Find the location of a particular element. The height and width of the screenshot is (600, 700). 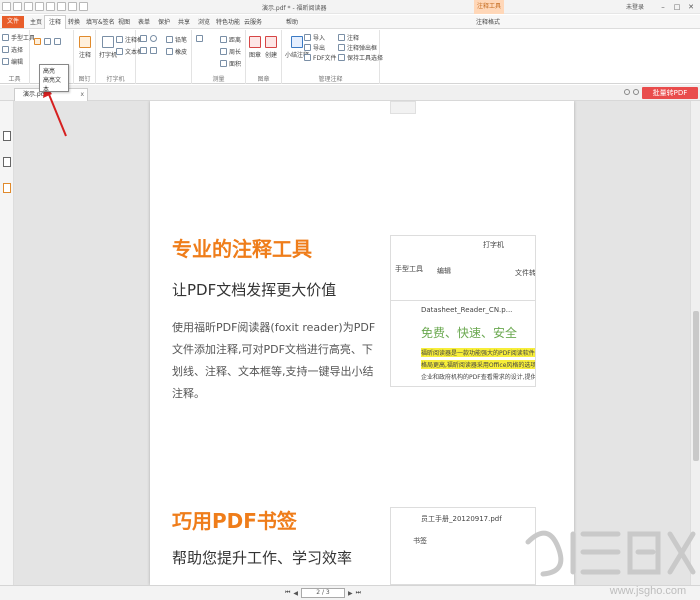

select-icon is located at coordinates (72, 6).